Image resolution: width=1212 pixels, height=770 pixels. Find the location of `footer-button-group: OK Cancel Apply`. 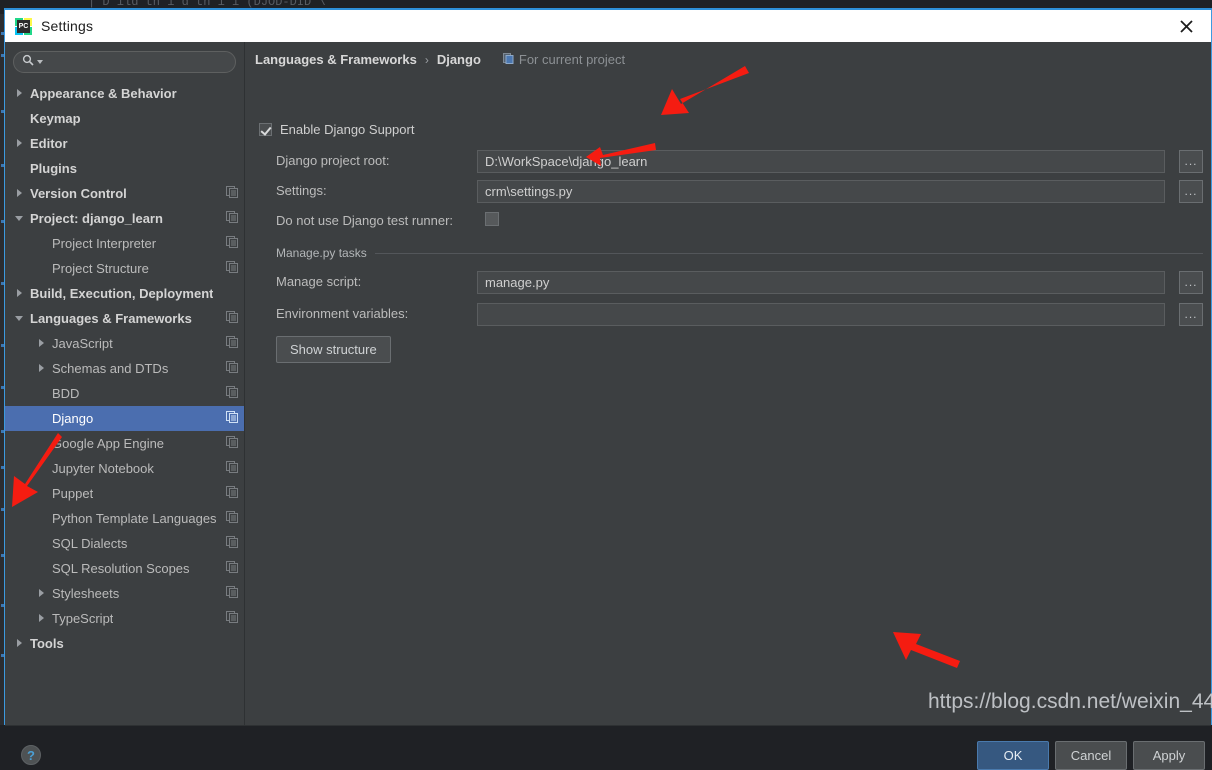

footer-button-group: OK Cancel Apply is located at coordinates (1091, 755).